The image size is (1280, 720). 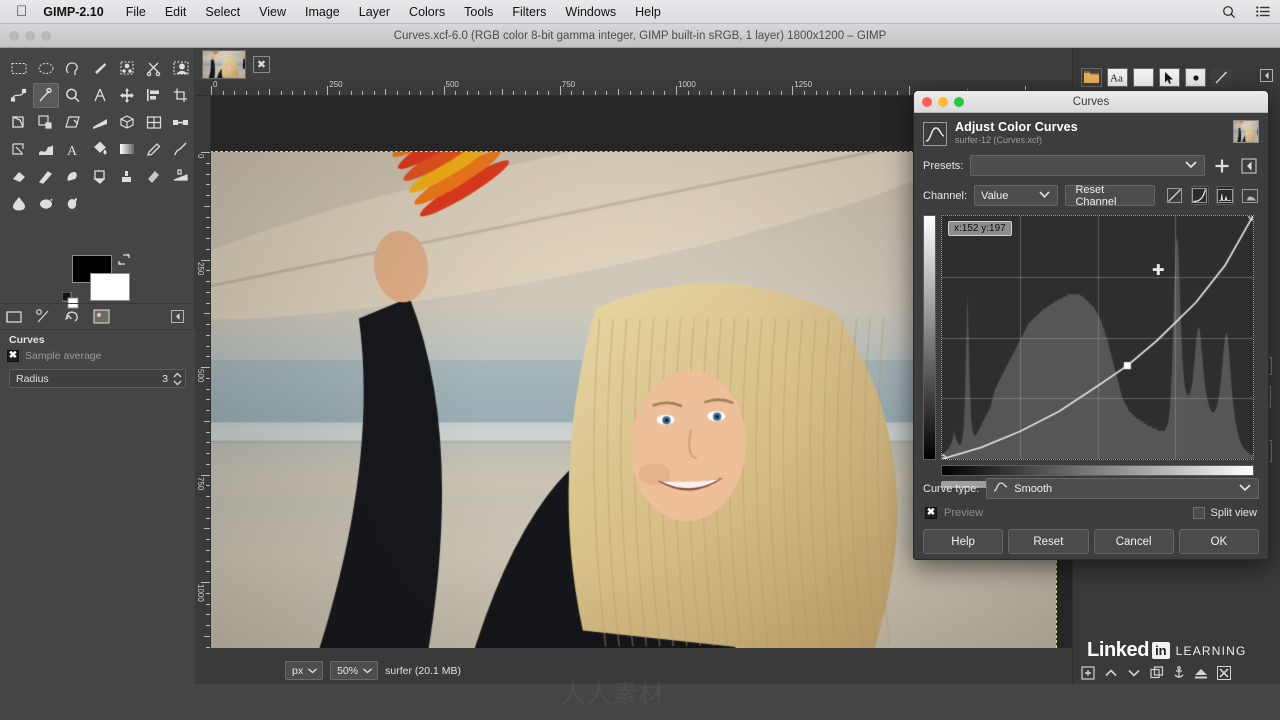 I want to click on folder-icon, so click(x=1091, y=77).